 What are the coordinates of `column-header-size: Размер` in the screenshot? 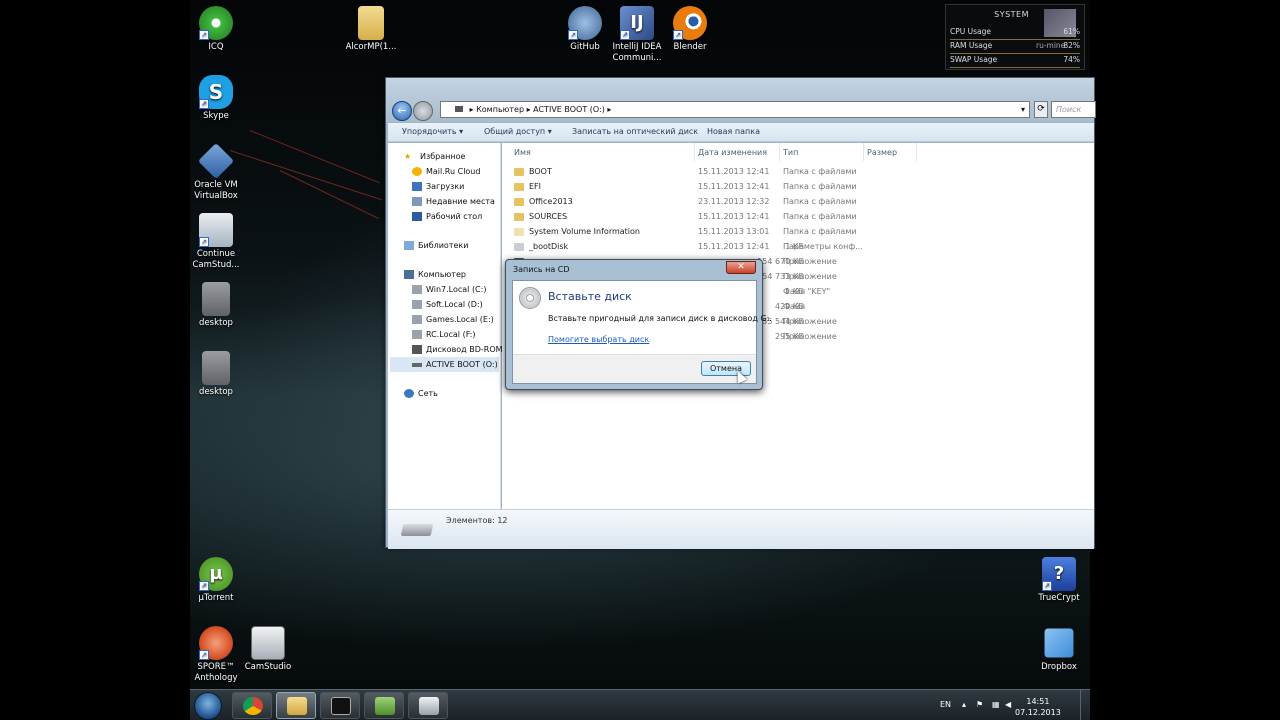 It's located at (882, 152).